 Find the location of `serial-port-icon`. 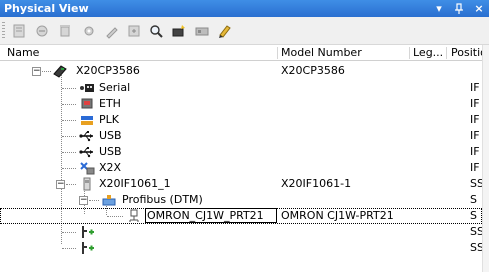

serial-port-icon is located at coordinates (87, 88).